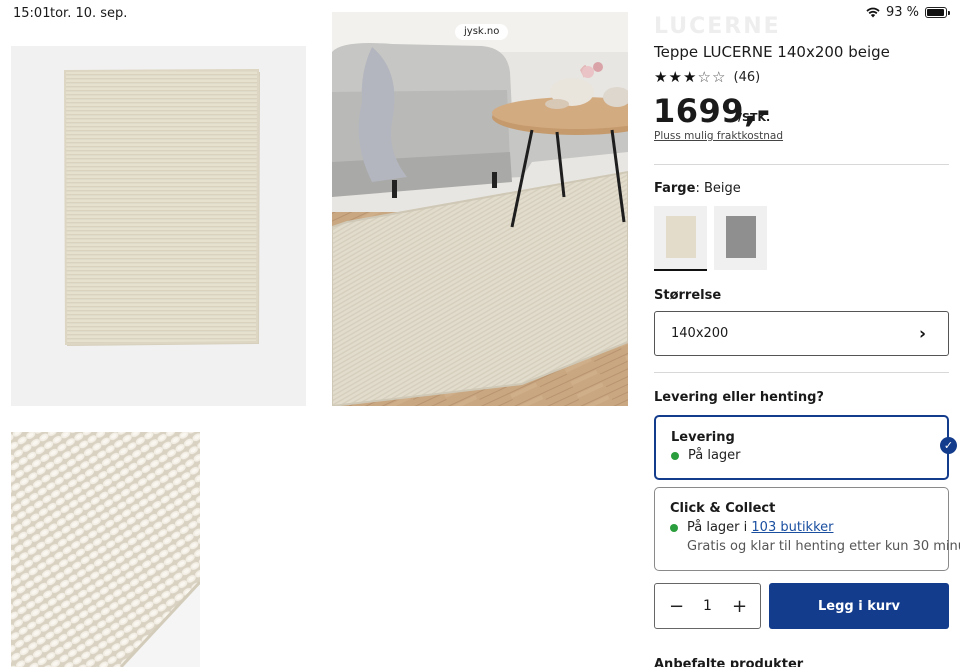  I want to click on store-count-link: 103 butikker, so click(792, 527).